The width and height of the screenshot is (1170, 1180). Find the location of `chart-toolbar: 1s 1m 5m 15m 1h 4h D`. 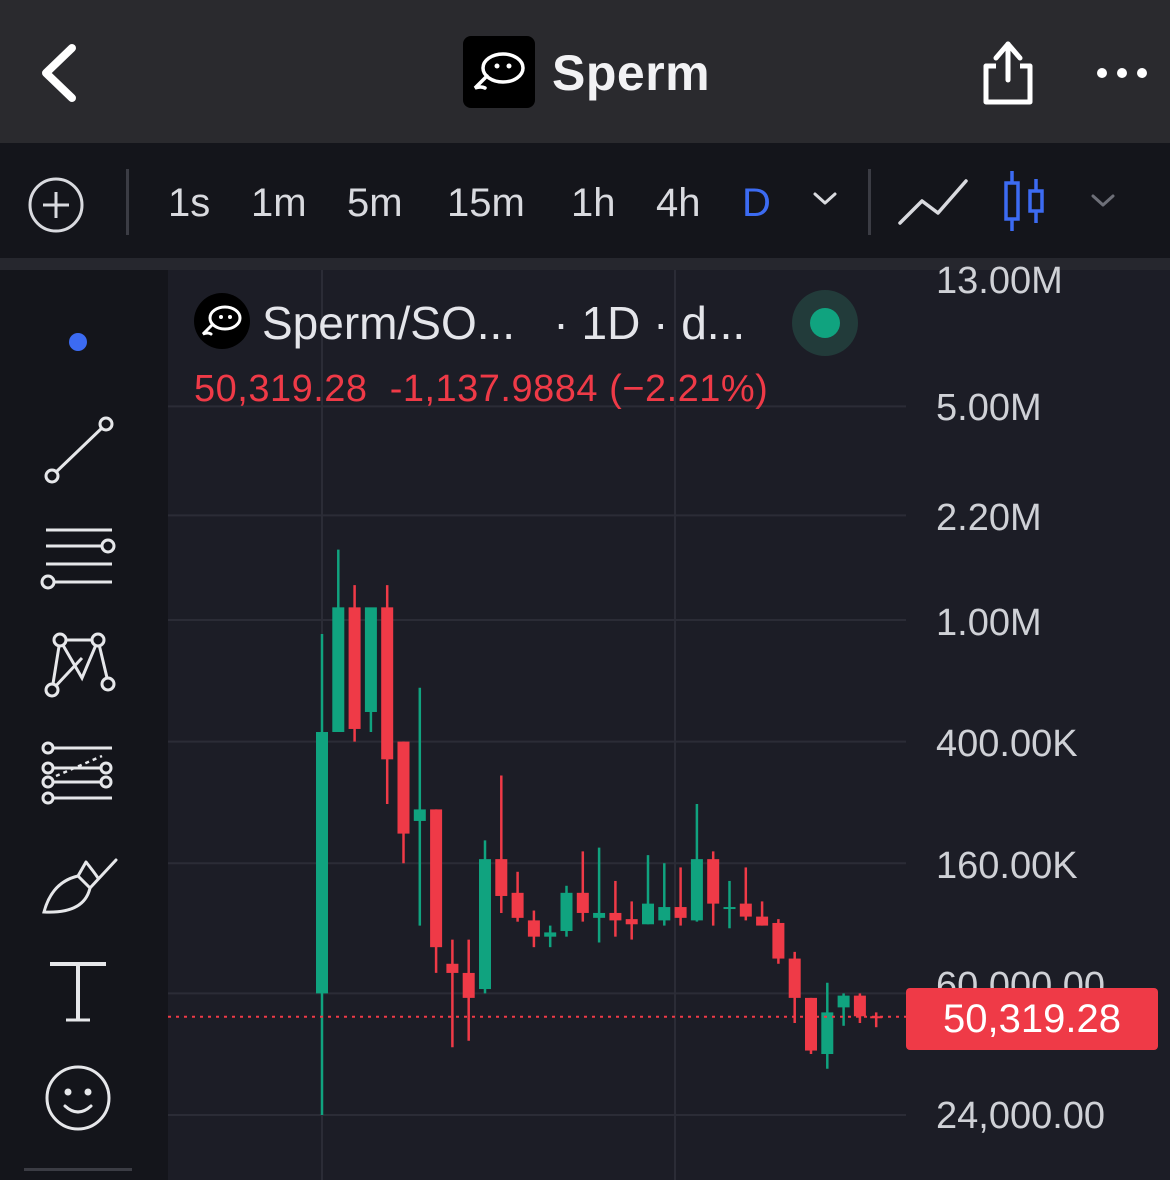

chart-toolbar: 1s 1m 5m 15m 1h 4h D is located at coordinates (585, 200).